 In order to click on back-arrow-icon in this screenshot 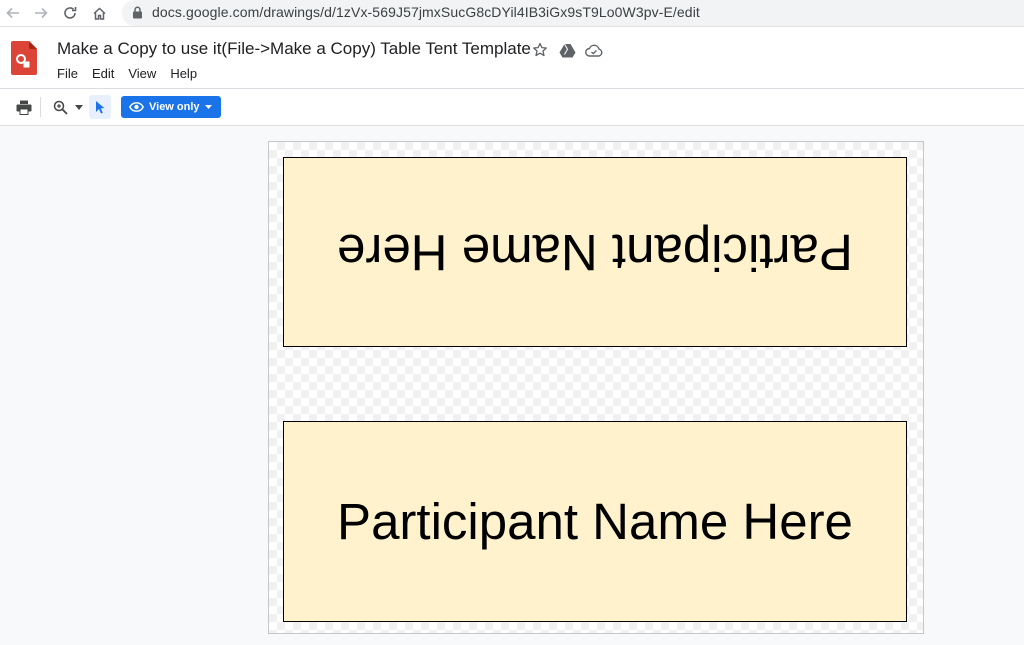, I will do `click(13, 13)`.